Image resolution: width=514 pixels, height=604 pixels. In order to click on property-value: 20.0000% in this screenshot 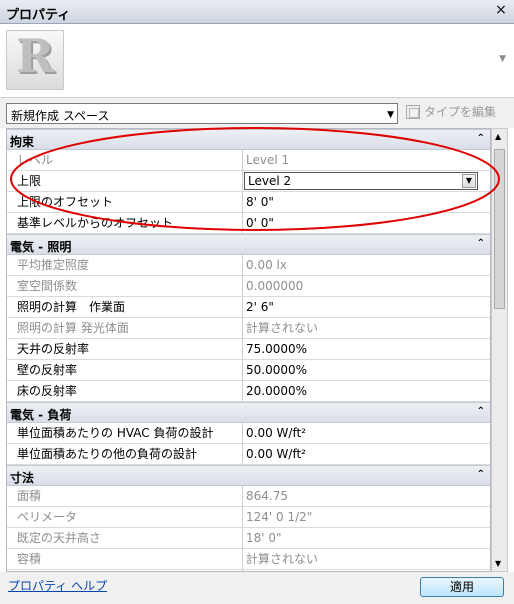, I will do `click(367, 391)`.